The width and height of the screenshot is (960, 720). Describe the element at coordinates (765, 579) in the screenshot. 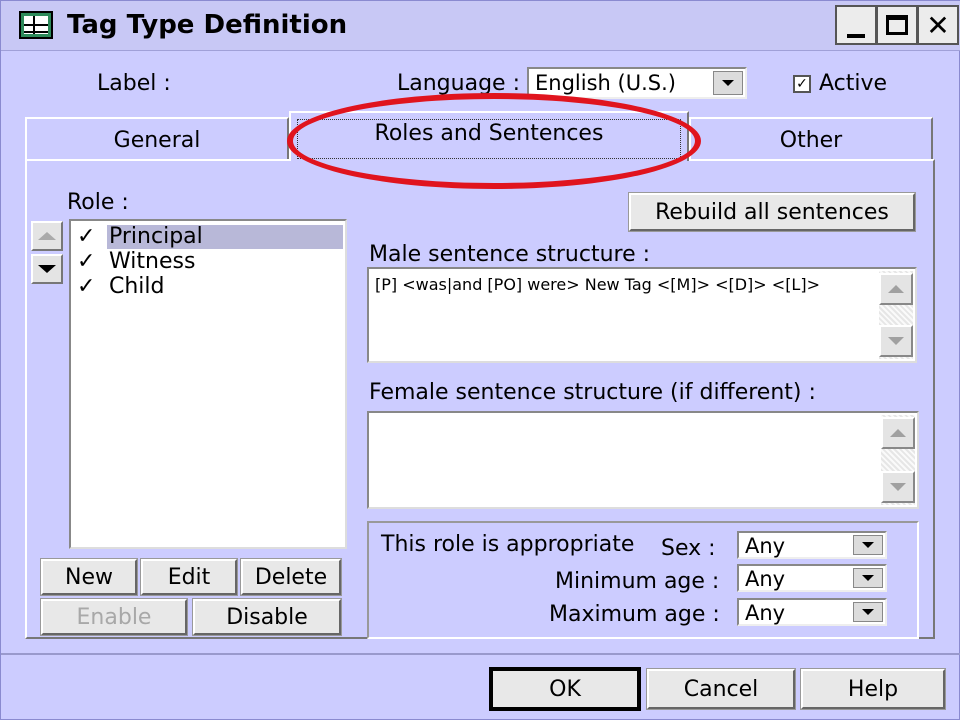

I see `minimum-age-value: Any` at that location.